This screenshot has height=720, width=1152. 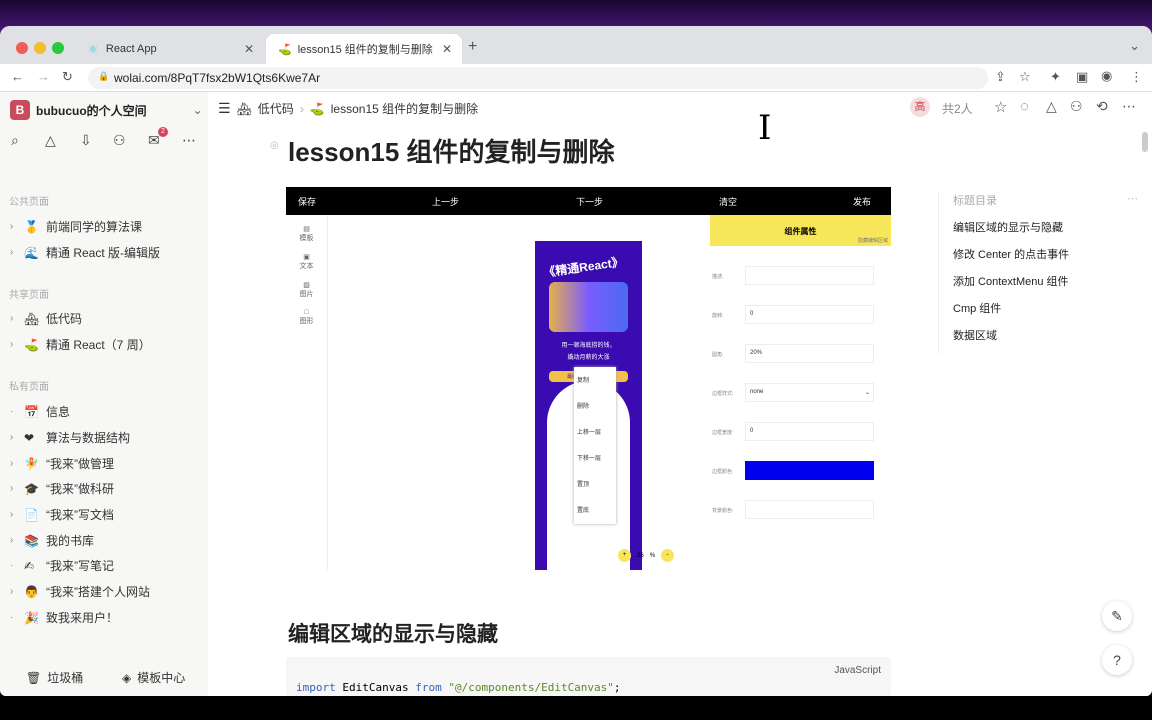 I want to click on maximize-window-button, so click(x=58, y=48).